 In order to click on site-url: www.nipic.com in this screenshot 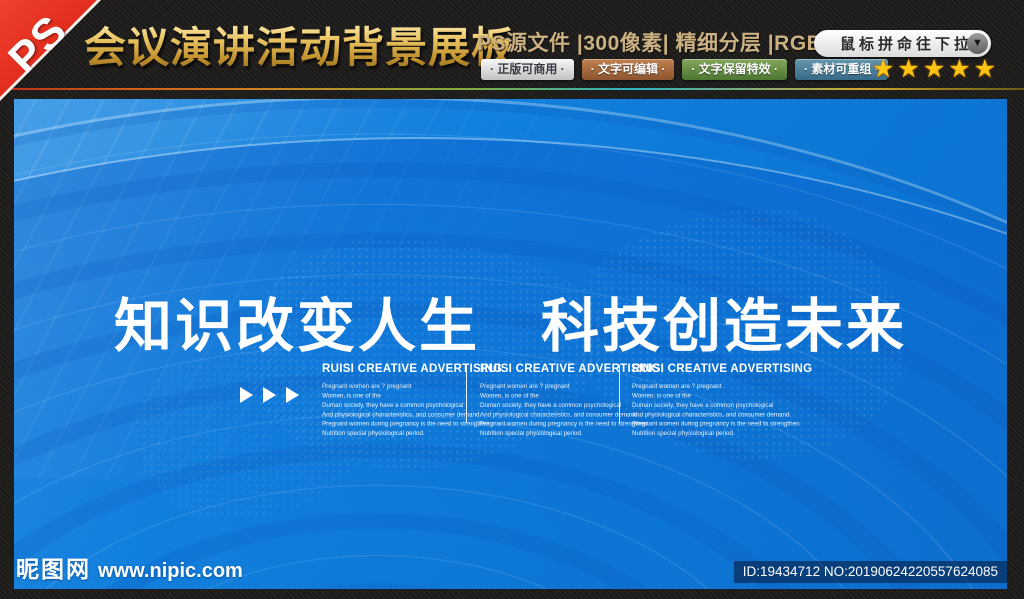, I will do `click(170, 571)`.